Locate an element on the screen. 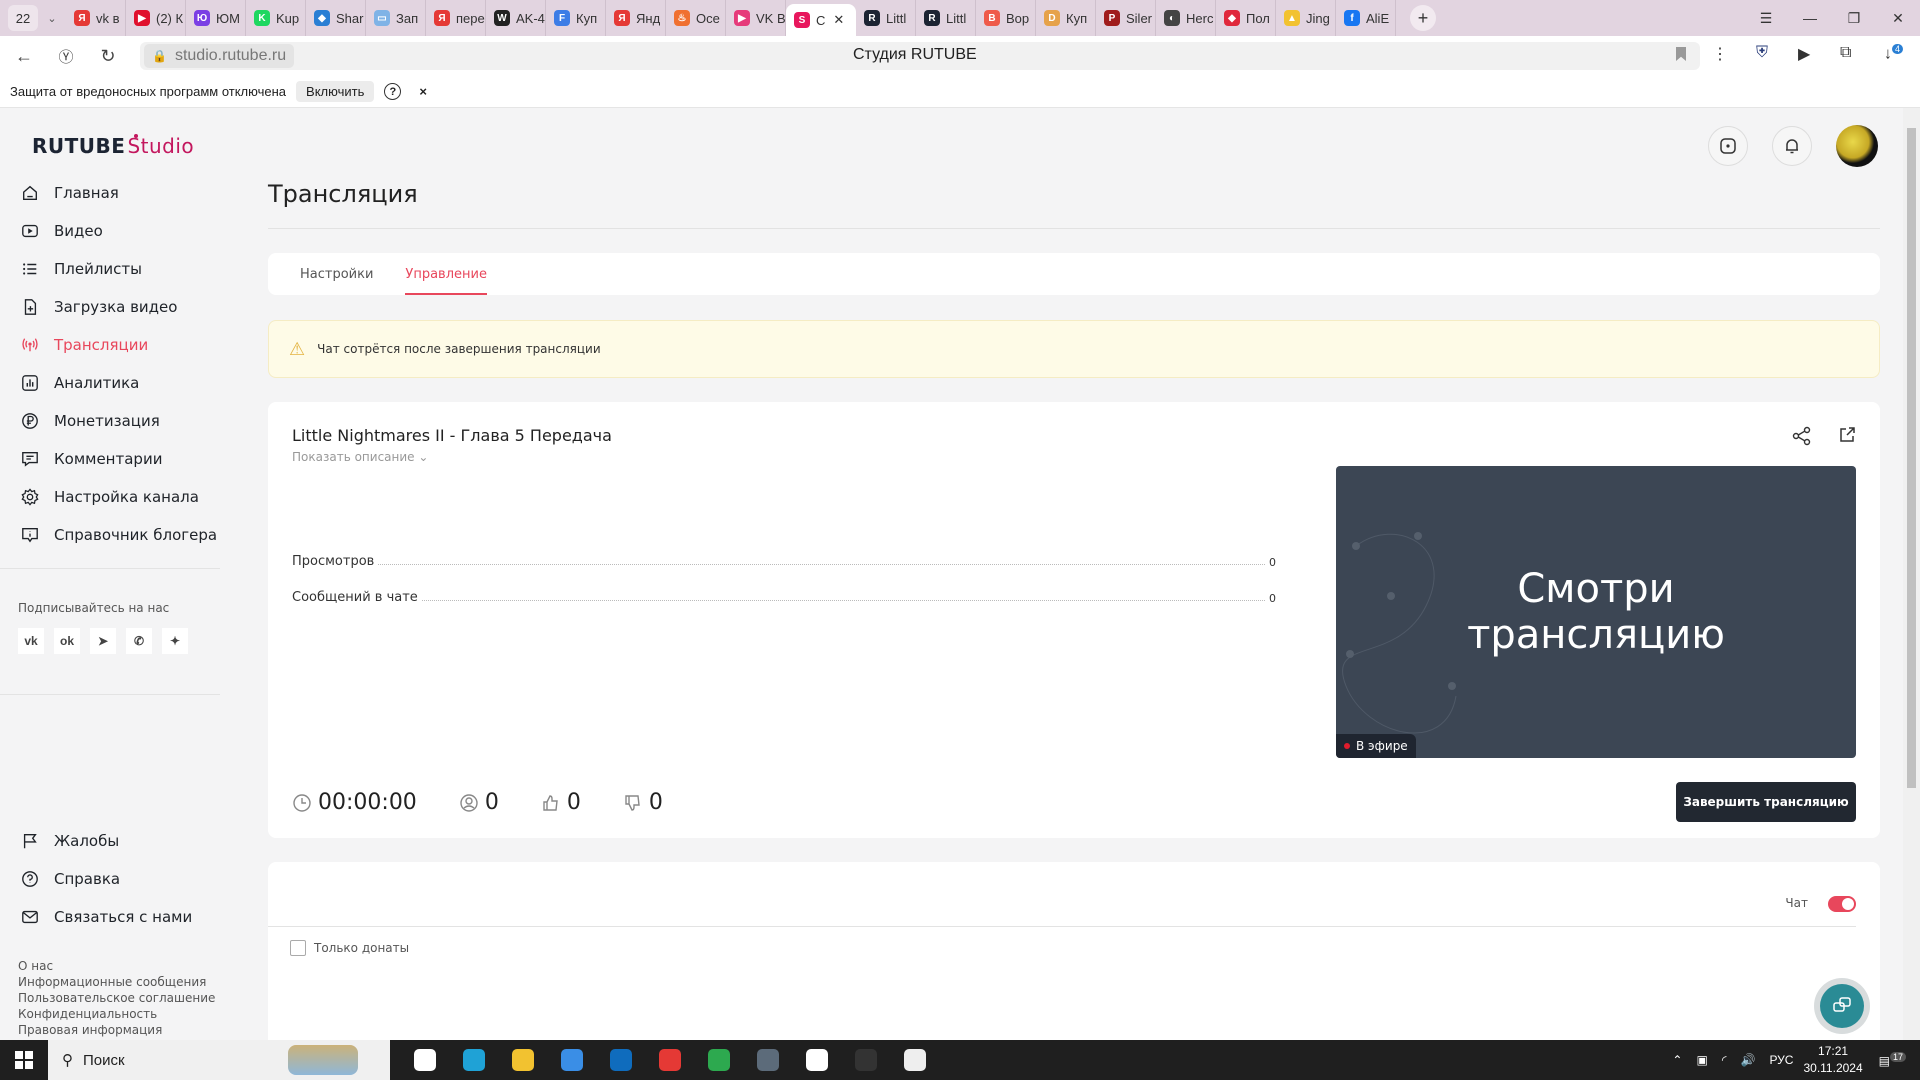 Image resolution: width=1920 pixels, height=1080 pixels. taskbar-app-yandex-browser is located at coordinates (816, 1060).